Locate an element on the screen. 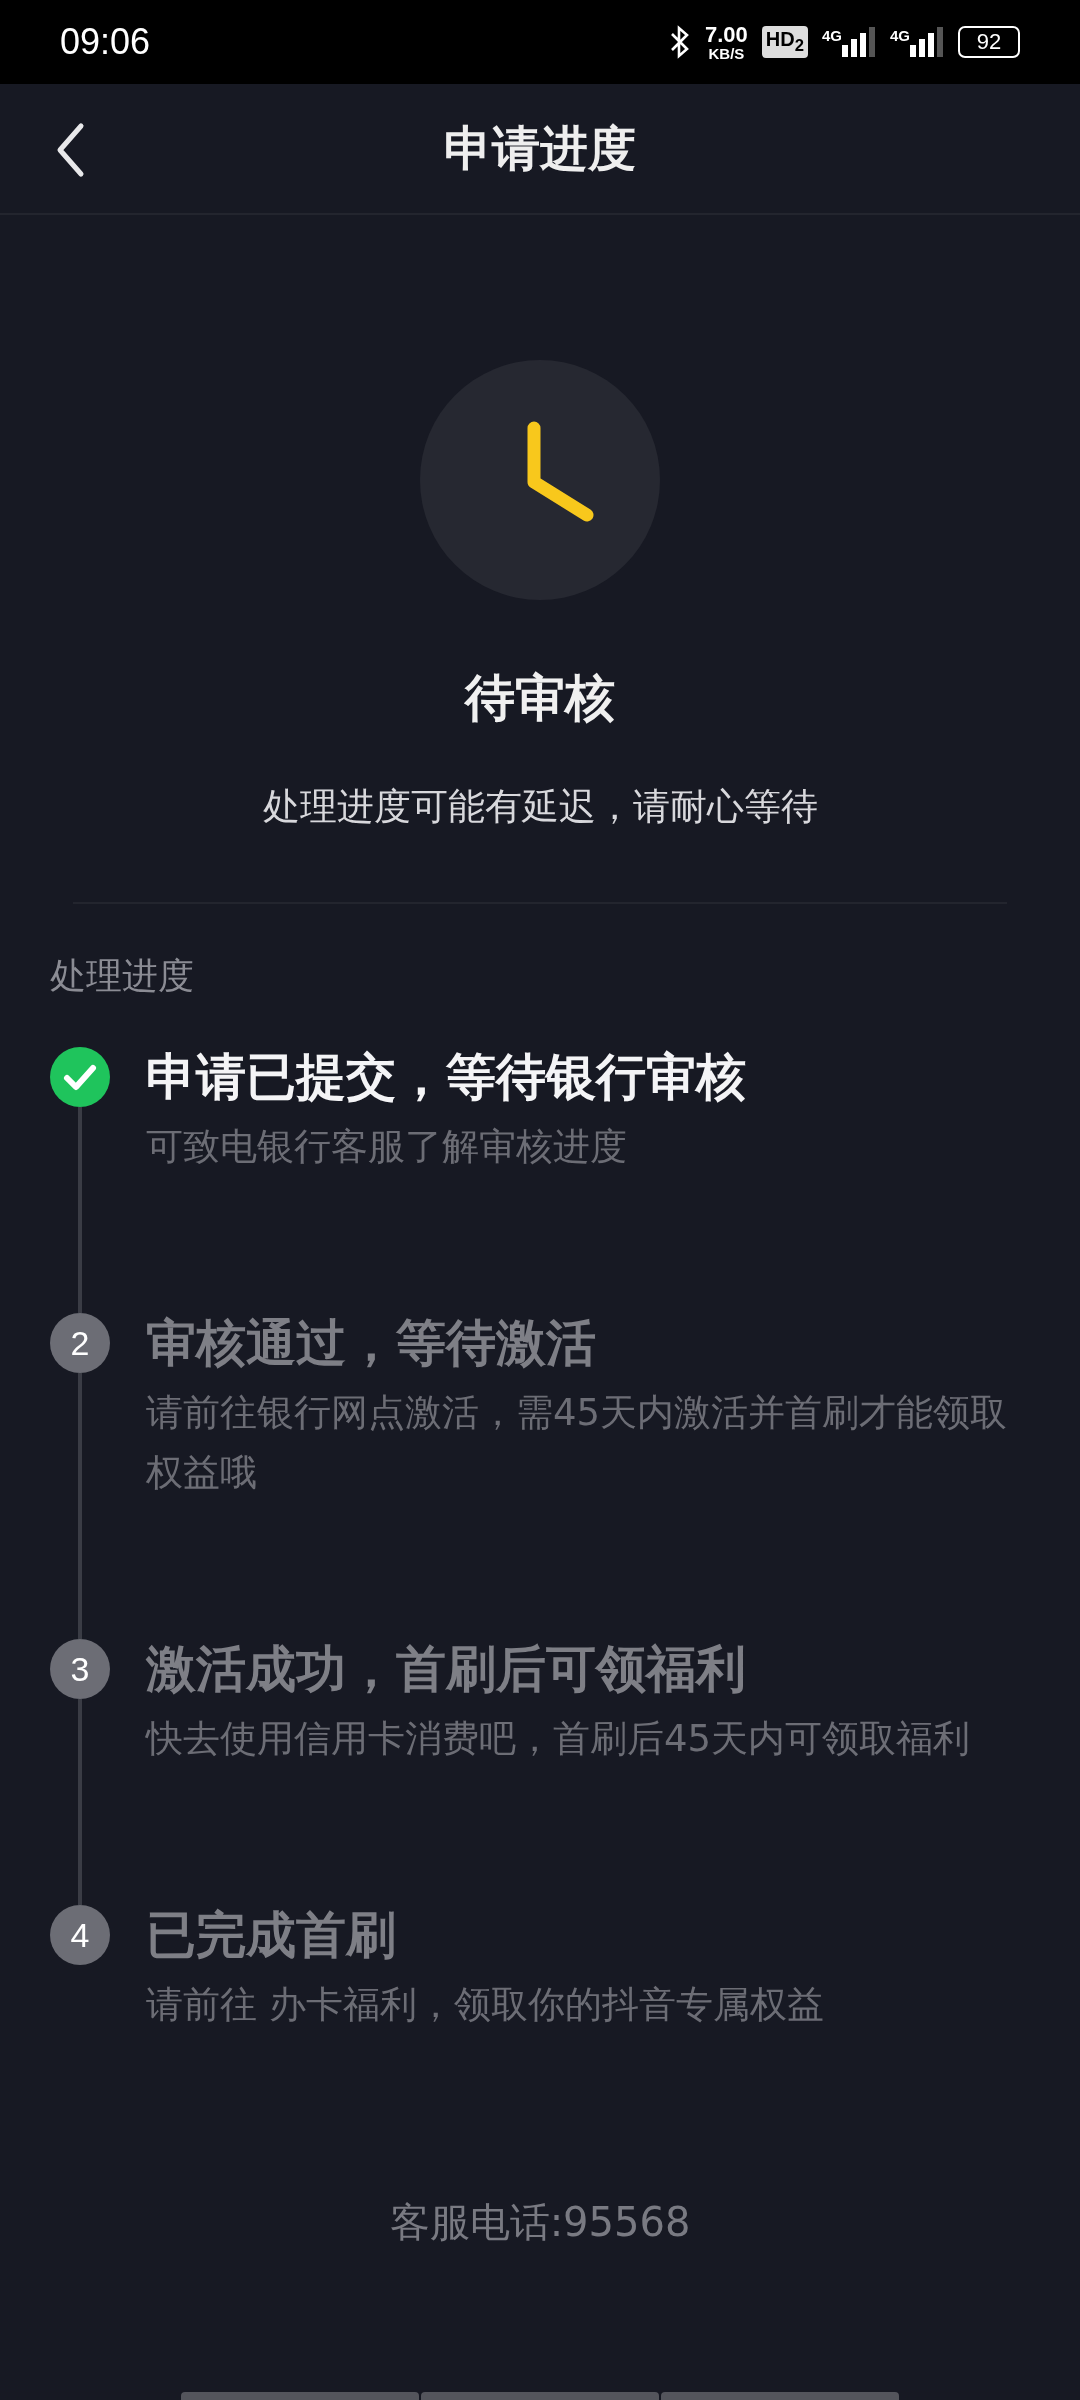 The height and width of the screenshot is (2400, 1080). section-title: 处理进度 is located at coordinates (122, 976).